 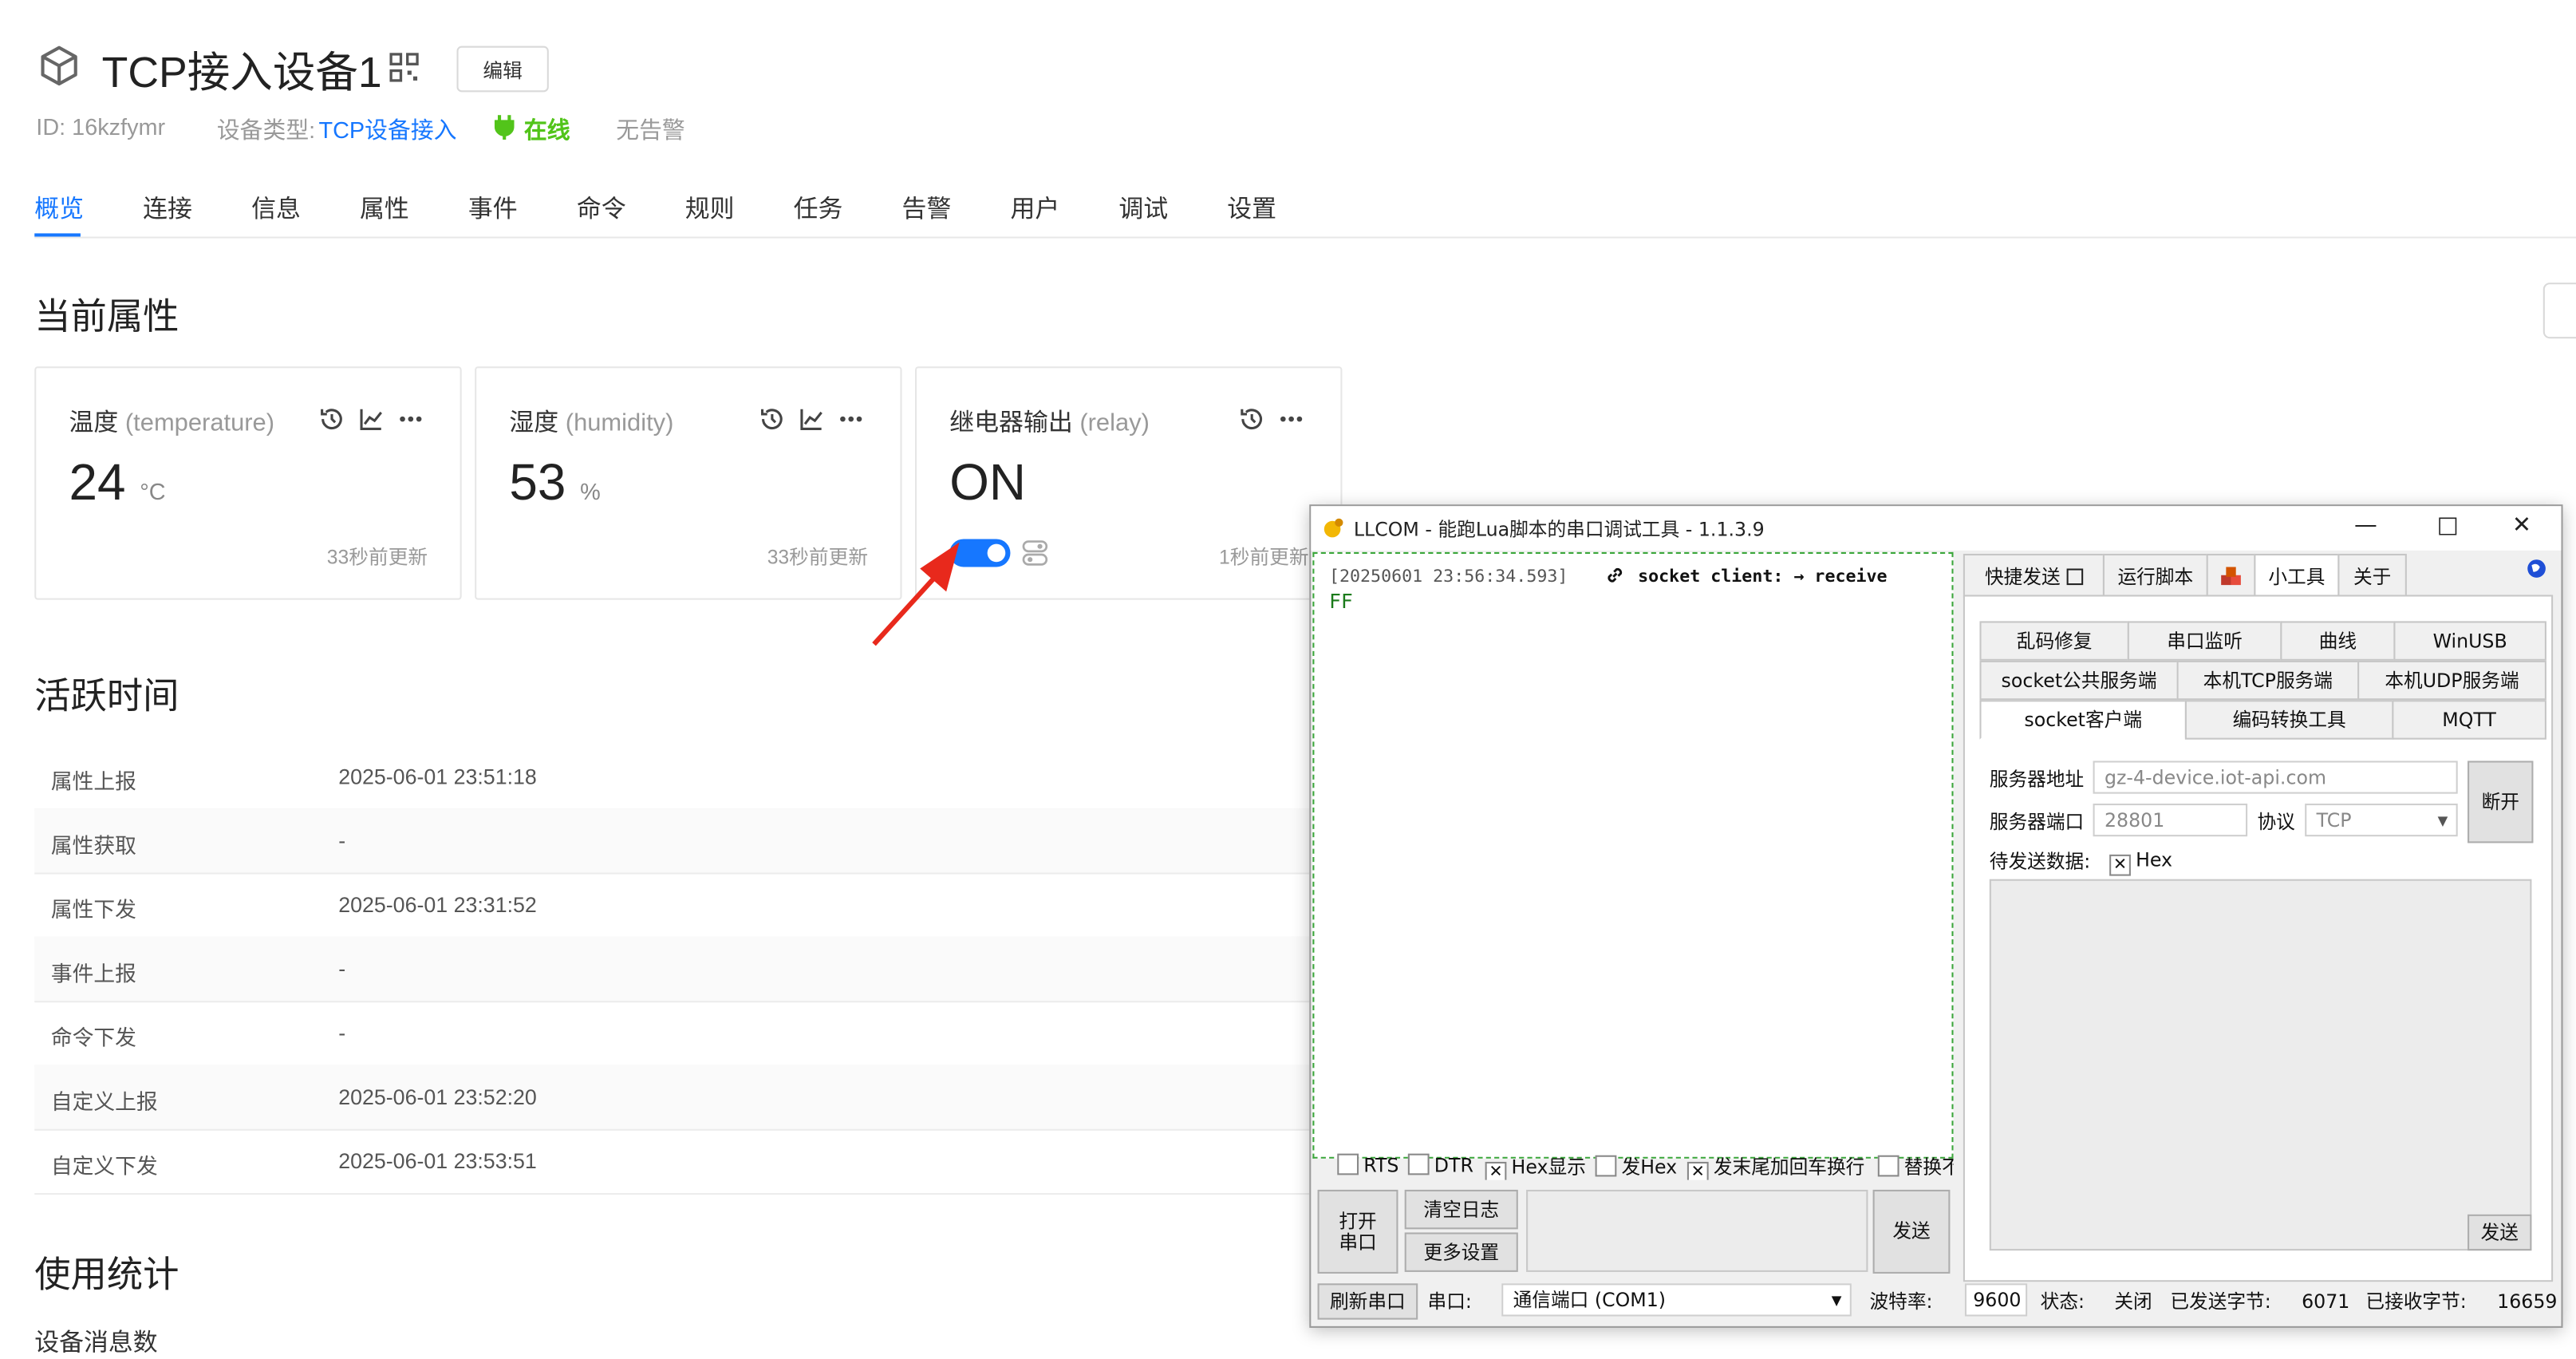 I want to click on activity-row: 属性上报 2025-06-01 23:51:18, so click(x=684, y=778).